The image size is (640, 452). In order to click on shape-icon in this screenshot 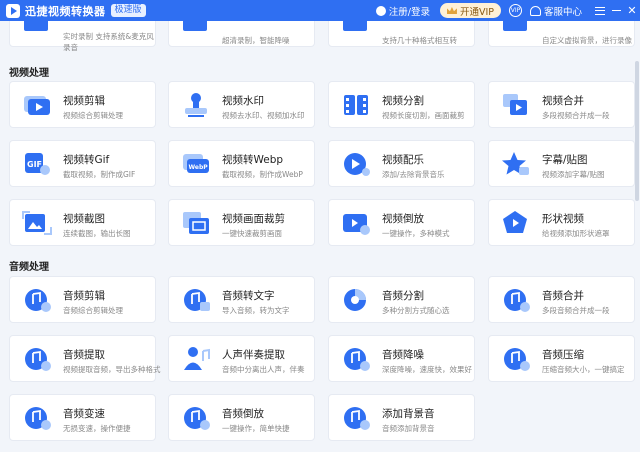, I will do `click(515, 222)`.